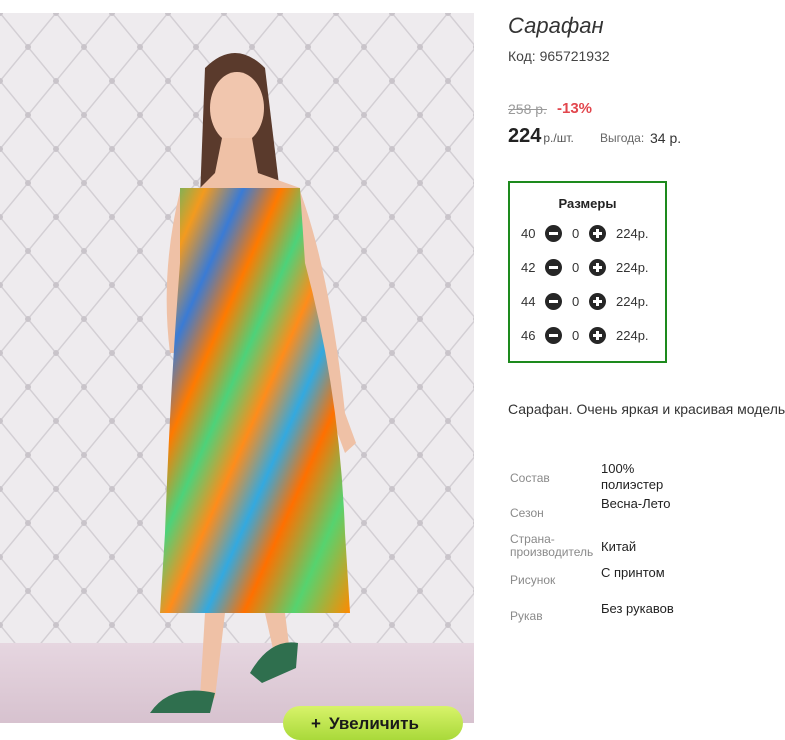 This screenshot has height=740, width=785. I want to click on old-price: 258 р., so click(527, 109).